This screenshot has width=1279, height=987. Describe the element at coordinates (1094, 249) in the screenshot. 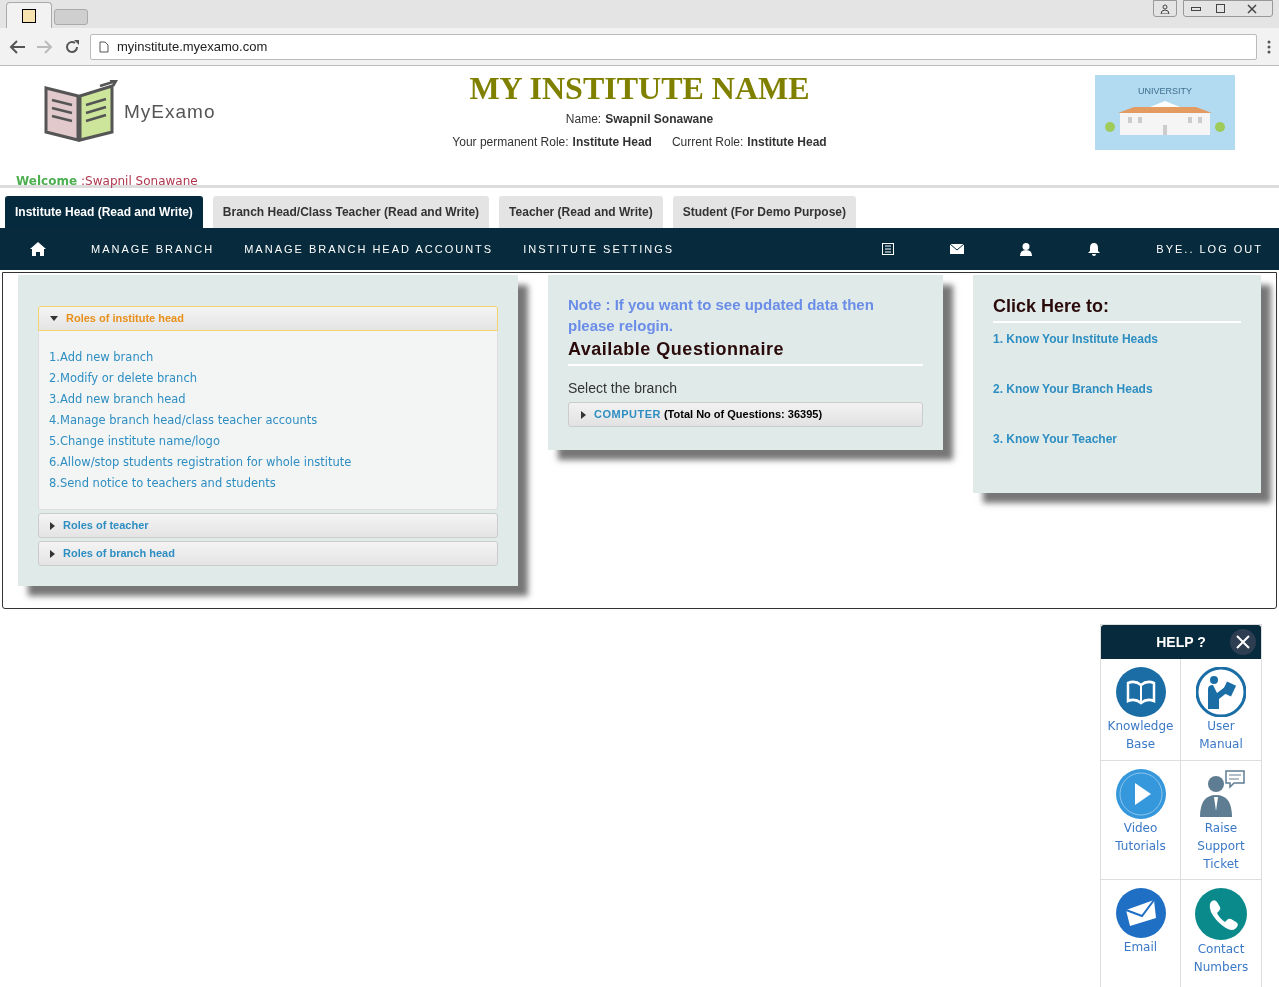

I see `bell-icon` at that location.